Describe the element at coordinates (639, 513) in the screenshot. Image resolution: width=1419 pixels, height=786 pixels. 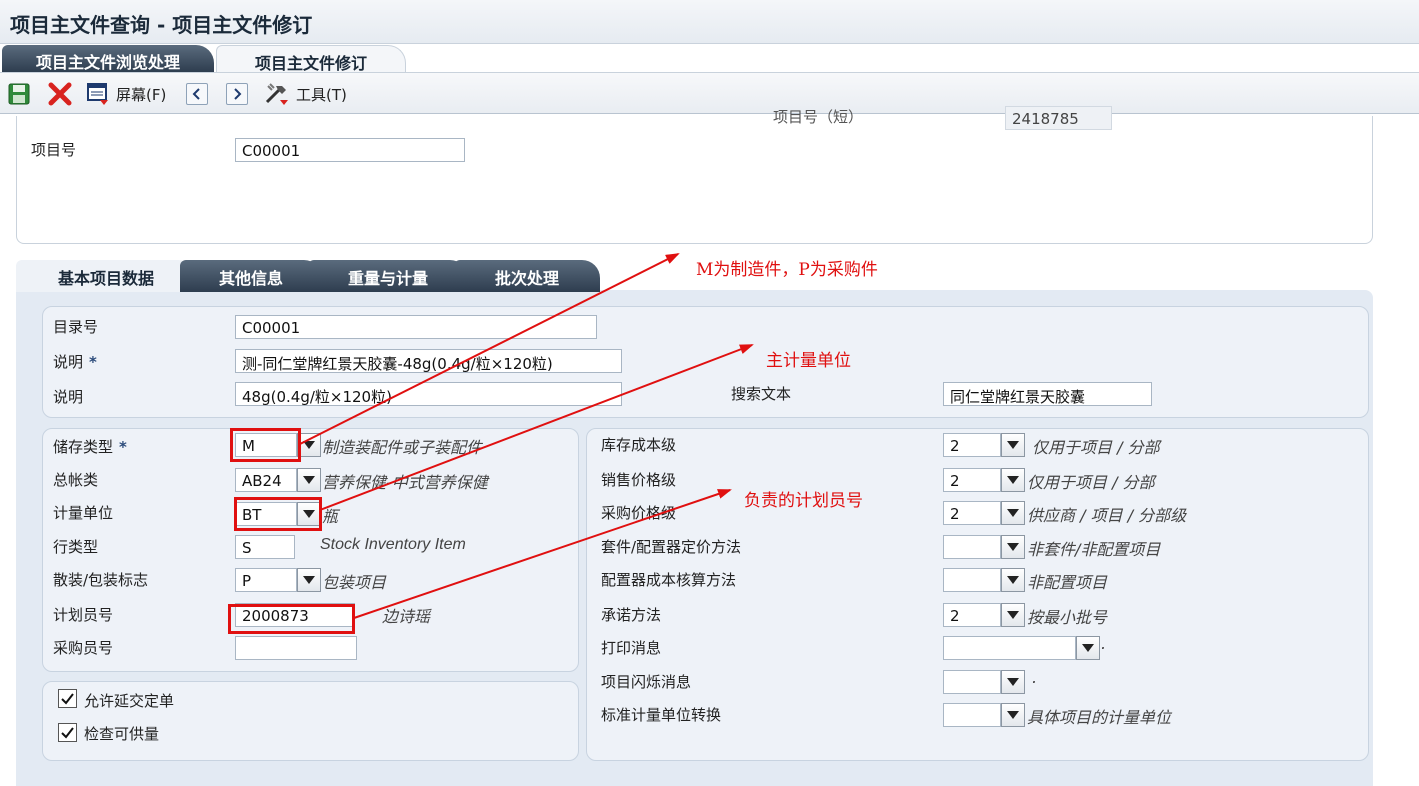
I see `purchase-price-label: 采购价格级` at that location.